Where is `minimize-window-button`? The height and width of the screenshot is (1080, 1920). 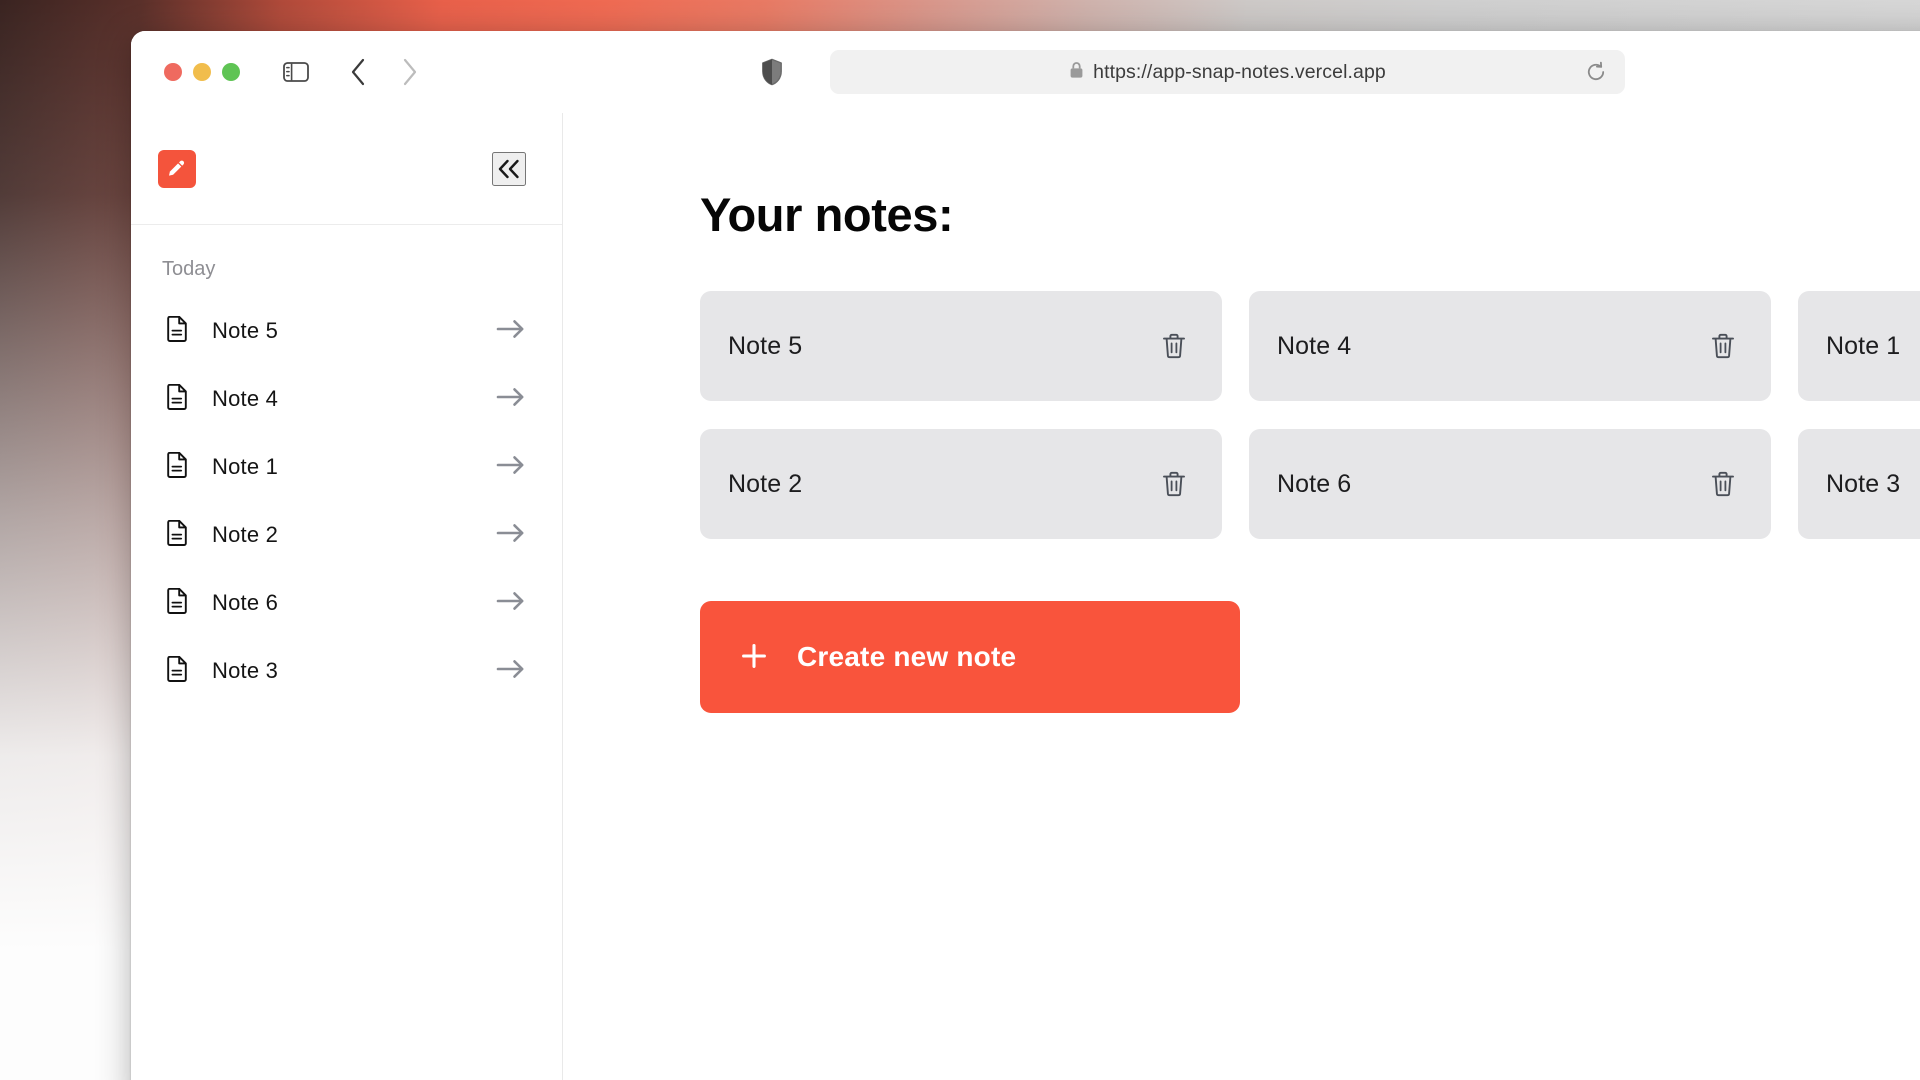
minimize-window-button is located at coordinates (202, 72).